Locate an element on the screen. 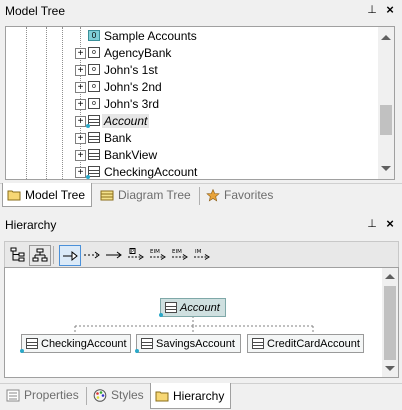 Image resolution: width=402 pixels, height=410 pixels. tab-label: Favorites is located at coordinates (249, 195).